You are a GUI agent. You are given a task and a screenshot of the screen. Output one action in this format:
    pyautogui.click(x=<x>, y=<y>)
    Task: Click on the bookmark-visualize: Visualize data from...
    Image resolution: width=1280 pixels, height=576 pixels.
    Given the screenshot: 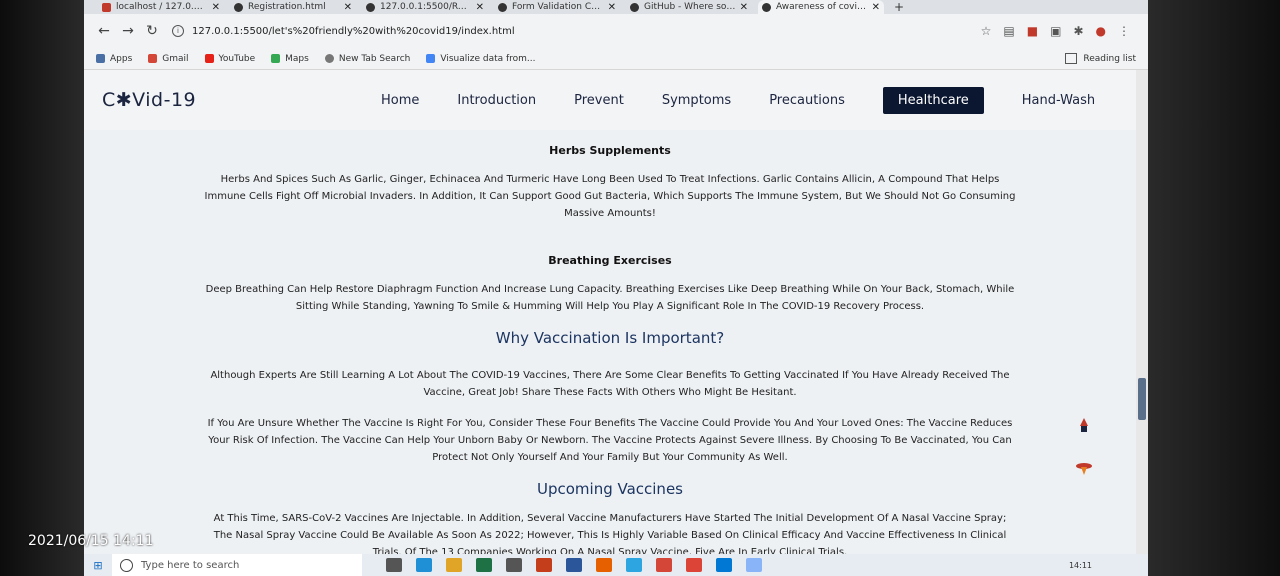 What is the action you would take?
    pyautogui.click(x=481, y=59)
    